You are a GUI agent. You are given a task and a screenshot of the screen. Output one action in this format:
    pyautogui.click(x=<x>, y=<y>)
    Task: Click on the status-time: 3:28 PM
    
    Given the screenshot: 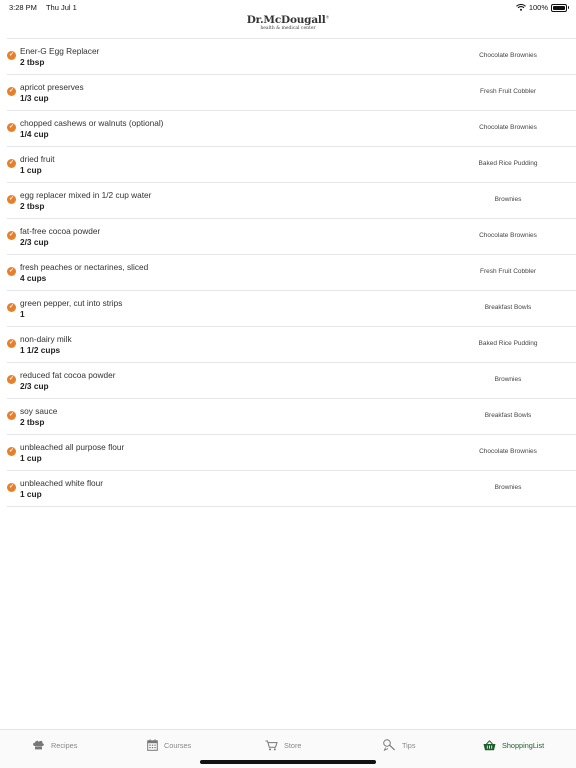 What is the action you would take?
    pyautogui.click(x=23, y=7)
    